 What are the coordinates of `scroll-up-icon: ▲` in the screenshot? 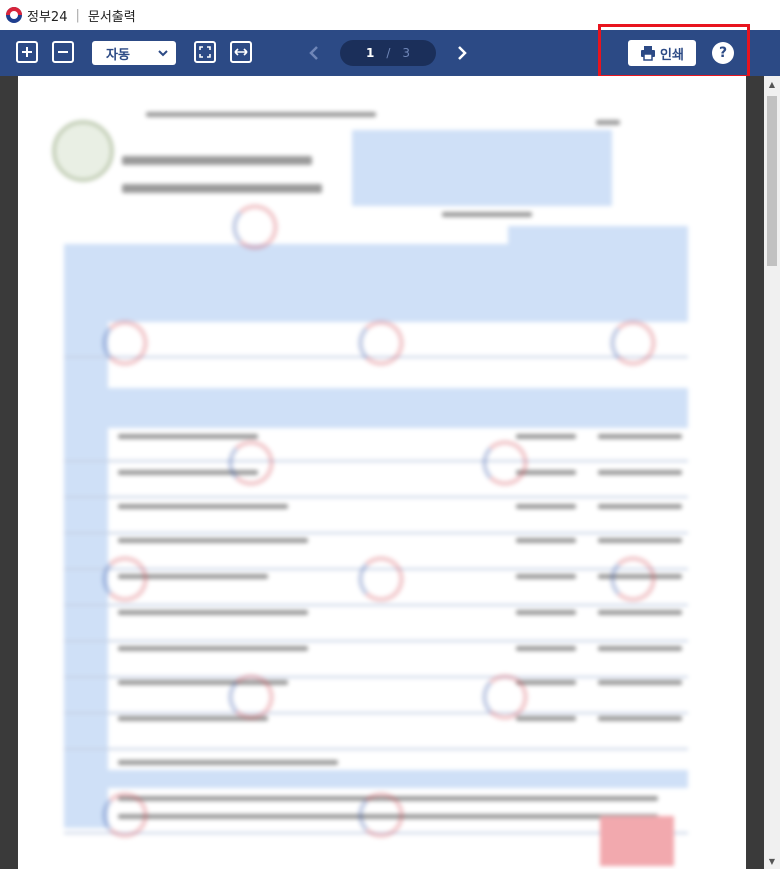 It's located at (772, 85).